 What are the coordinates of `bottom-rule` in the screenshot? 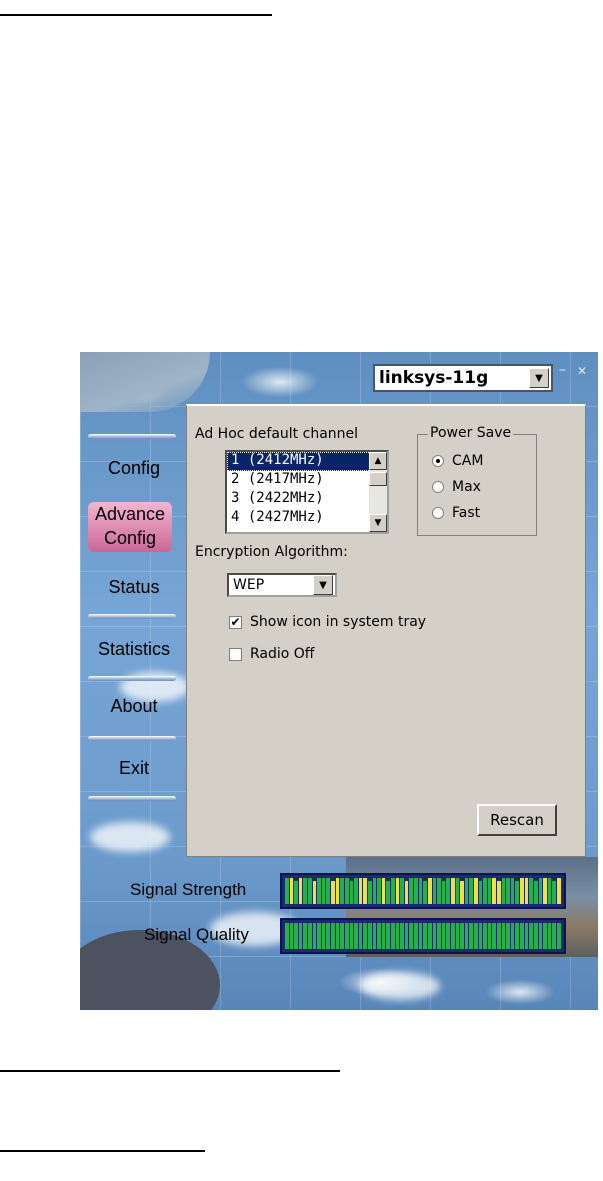 It's located at (102, 1151).